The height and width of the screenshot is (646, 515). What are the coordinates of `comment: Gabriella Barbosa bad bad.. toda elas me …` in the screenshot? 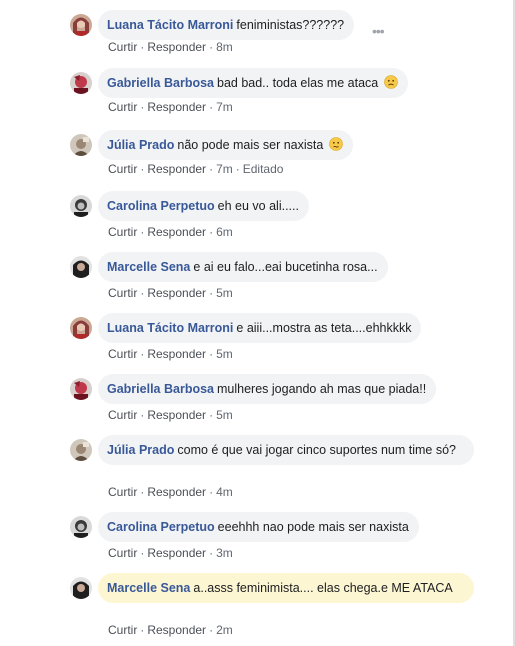 It's located at (281, 93).